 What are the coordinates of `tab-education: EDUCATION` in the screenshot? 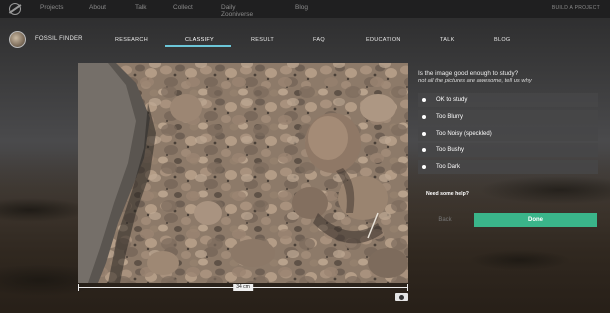 It's located at (383, 40).